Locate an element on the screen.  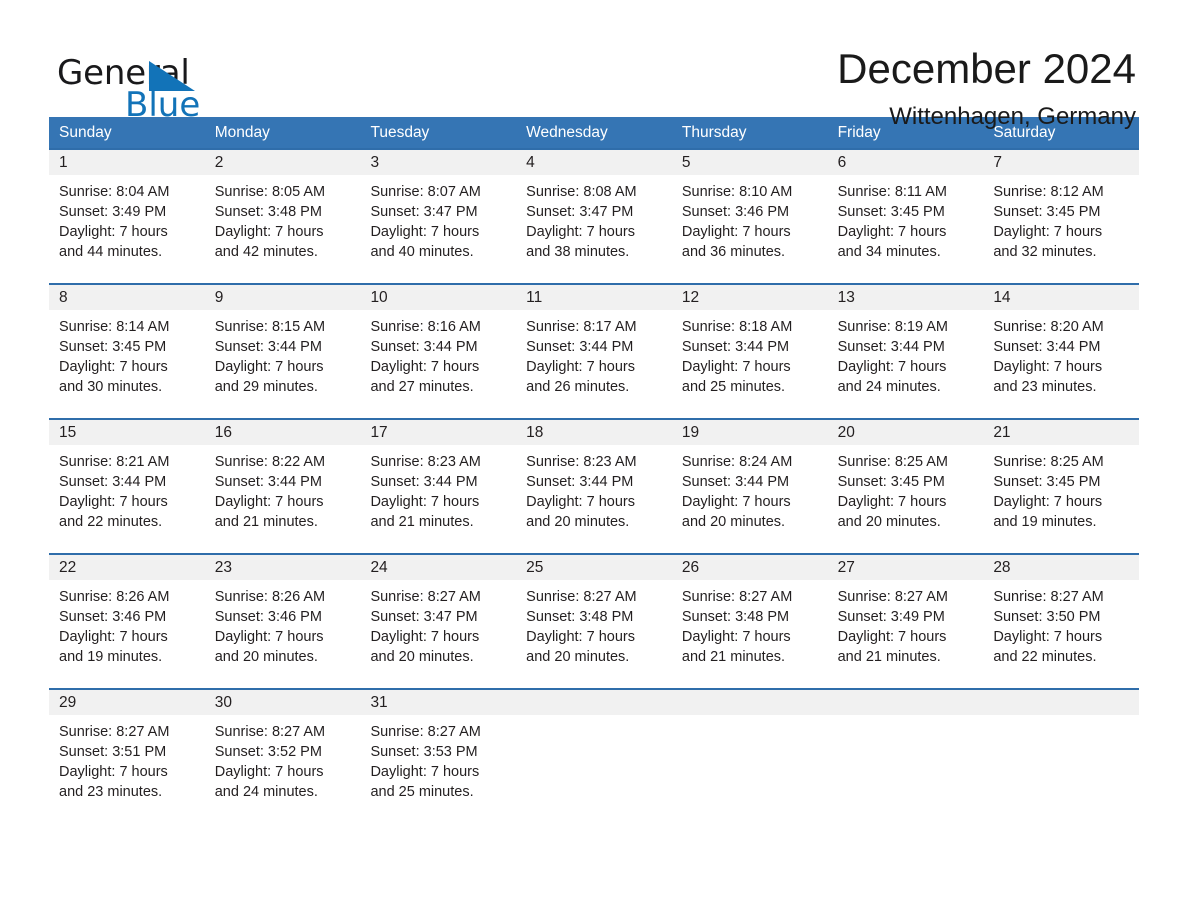
day-number-band: 31 is located at coordinates (438, 702).